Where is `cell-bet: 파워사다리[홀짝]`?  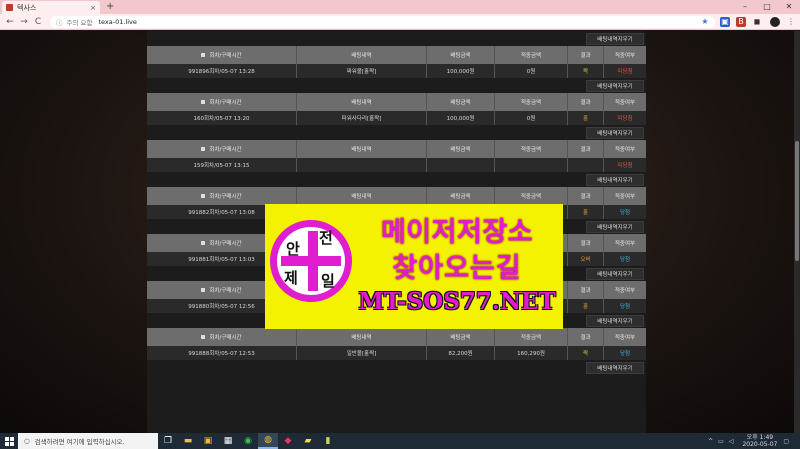 cell-bet: 파워사다리[홀짝] is located at coordinates (362, 118).